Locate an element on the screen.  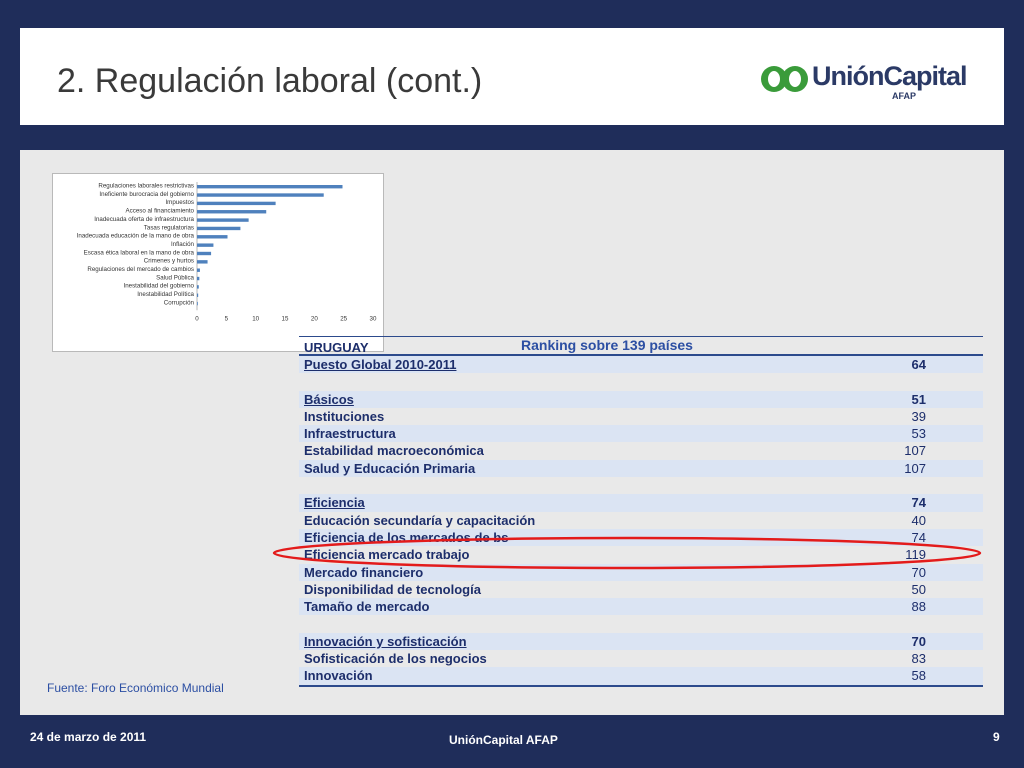
row-value: 51 is located at coordinates (918, 399).